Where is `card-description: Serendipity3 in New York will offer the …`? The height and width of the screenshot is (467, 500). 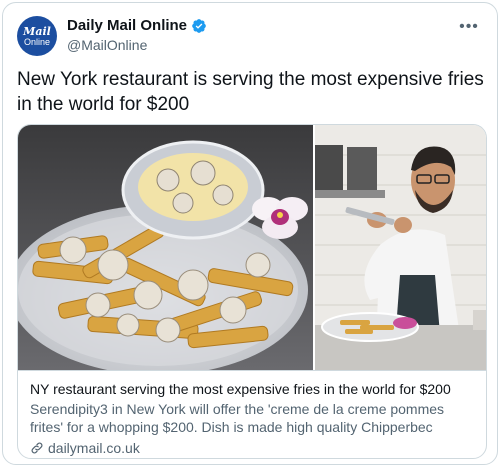
card-description: Serendipity3 in New York will offer the … is located at coordinates (237, 418).